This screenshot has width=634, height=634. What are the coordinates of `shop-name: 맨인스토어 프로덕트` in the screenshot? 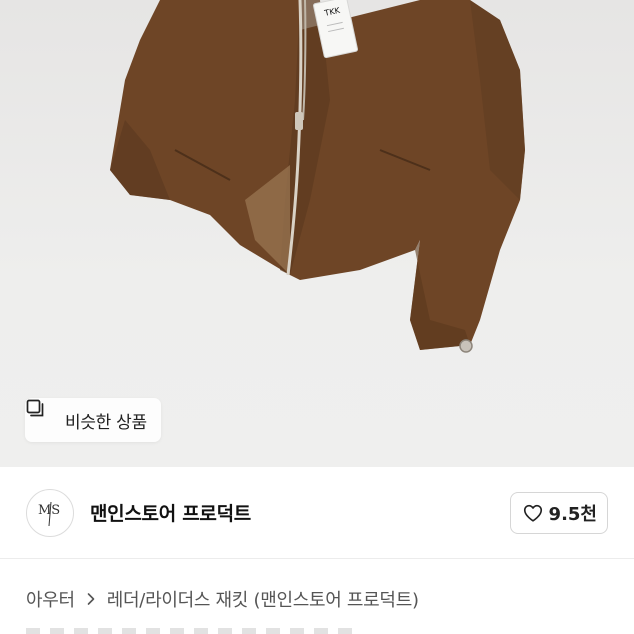 It's located at (170, 512).